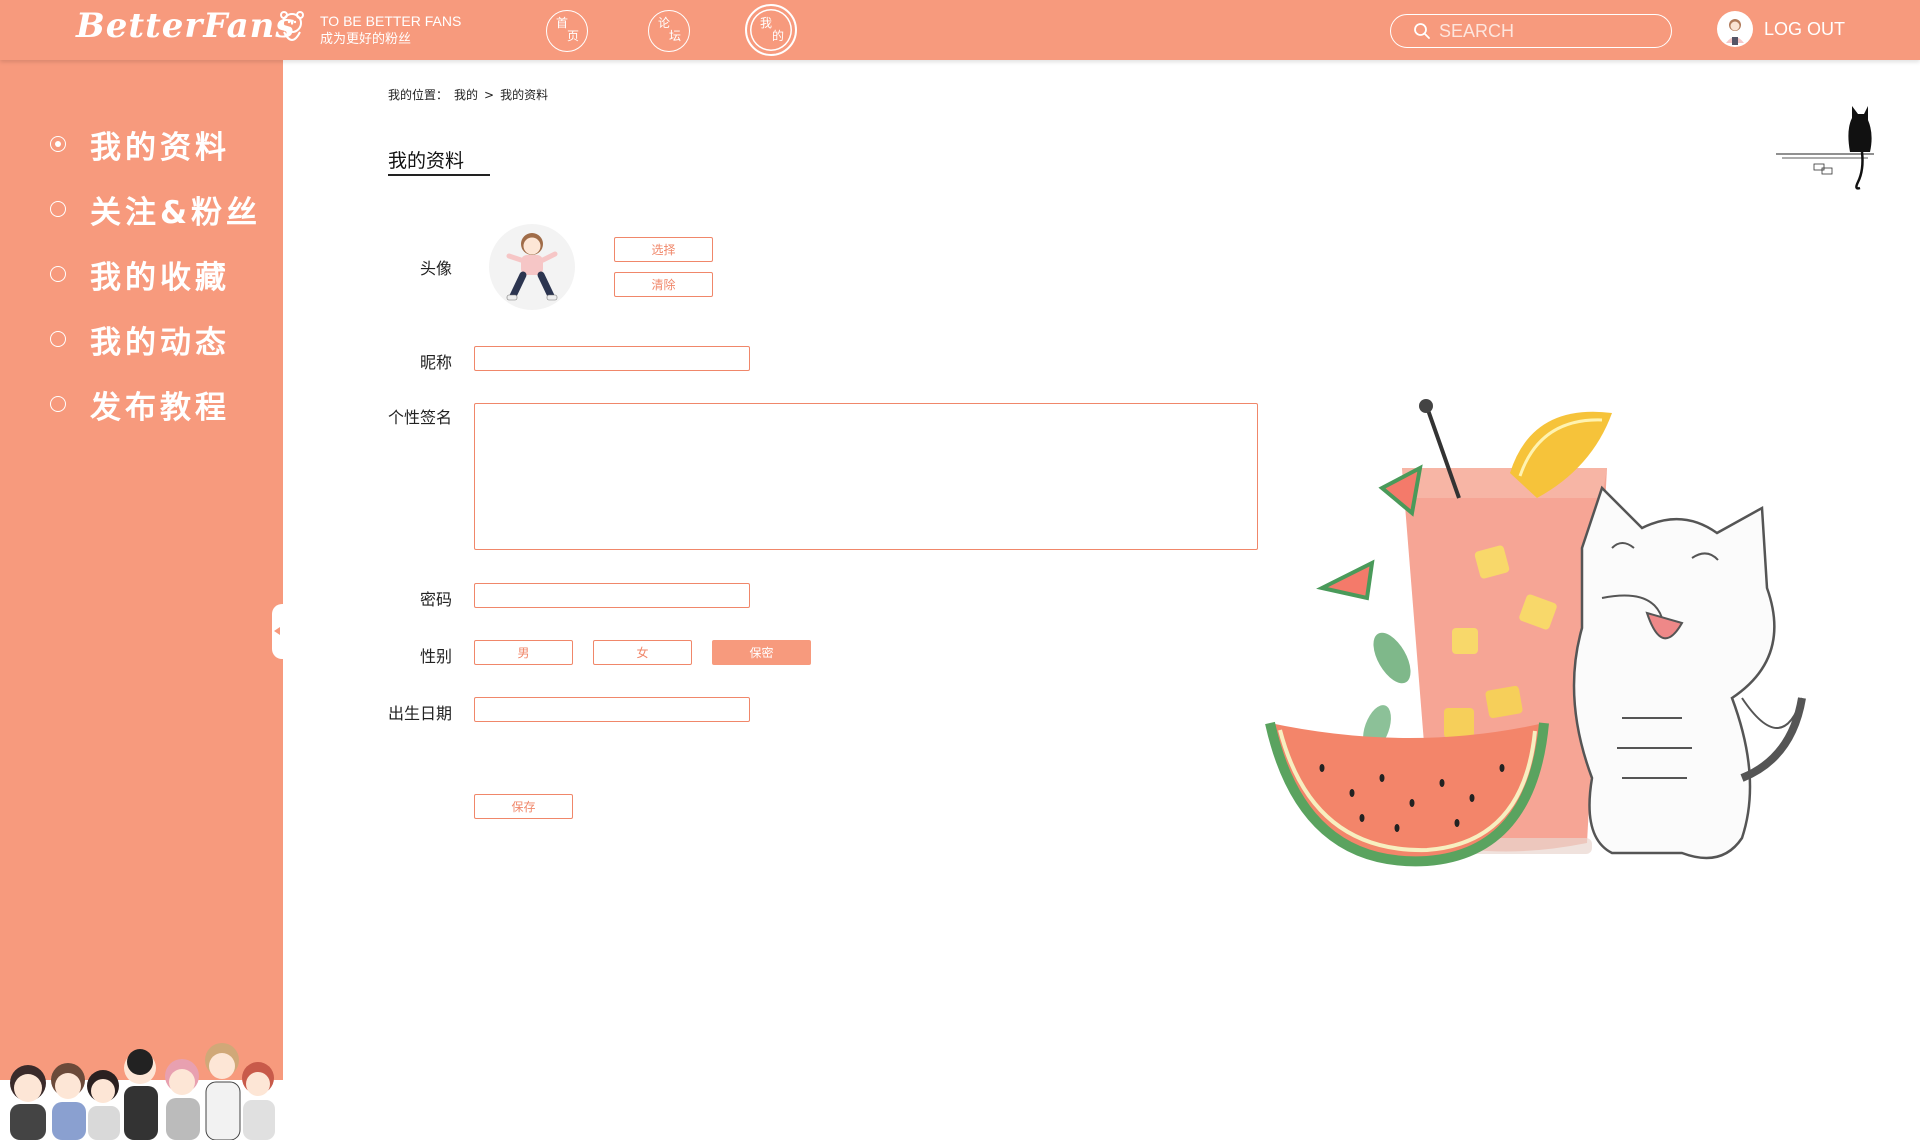  I want to click on gender-male-button: 男, so click(523, 652).